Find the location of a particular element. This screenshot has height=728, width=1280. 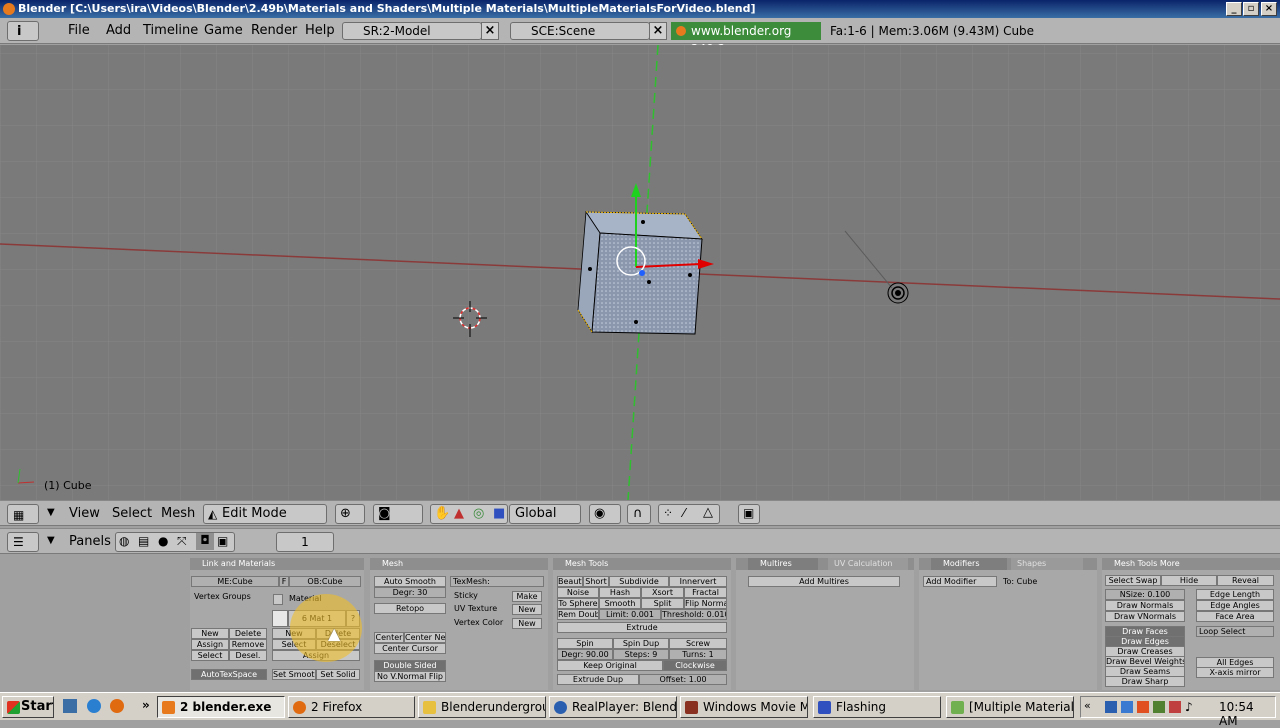

task-firefox: 2 Firefox is located at coordinates (351, 707).